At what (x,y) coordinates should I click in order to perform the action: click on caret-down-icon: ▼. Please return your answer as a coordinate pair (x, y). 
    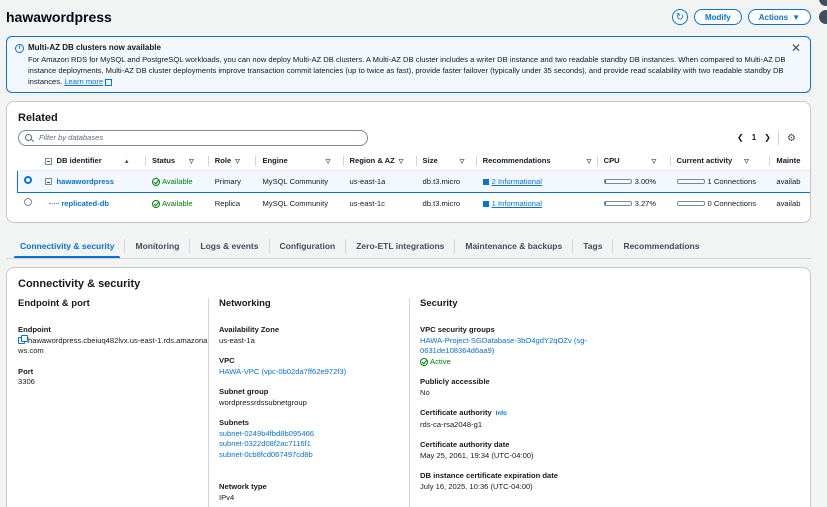
    Looking at the image, I should click on (796, 17).